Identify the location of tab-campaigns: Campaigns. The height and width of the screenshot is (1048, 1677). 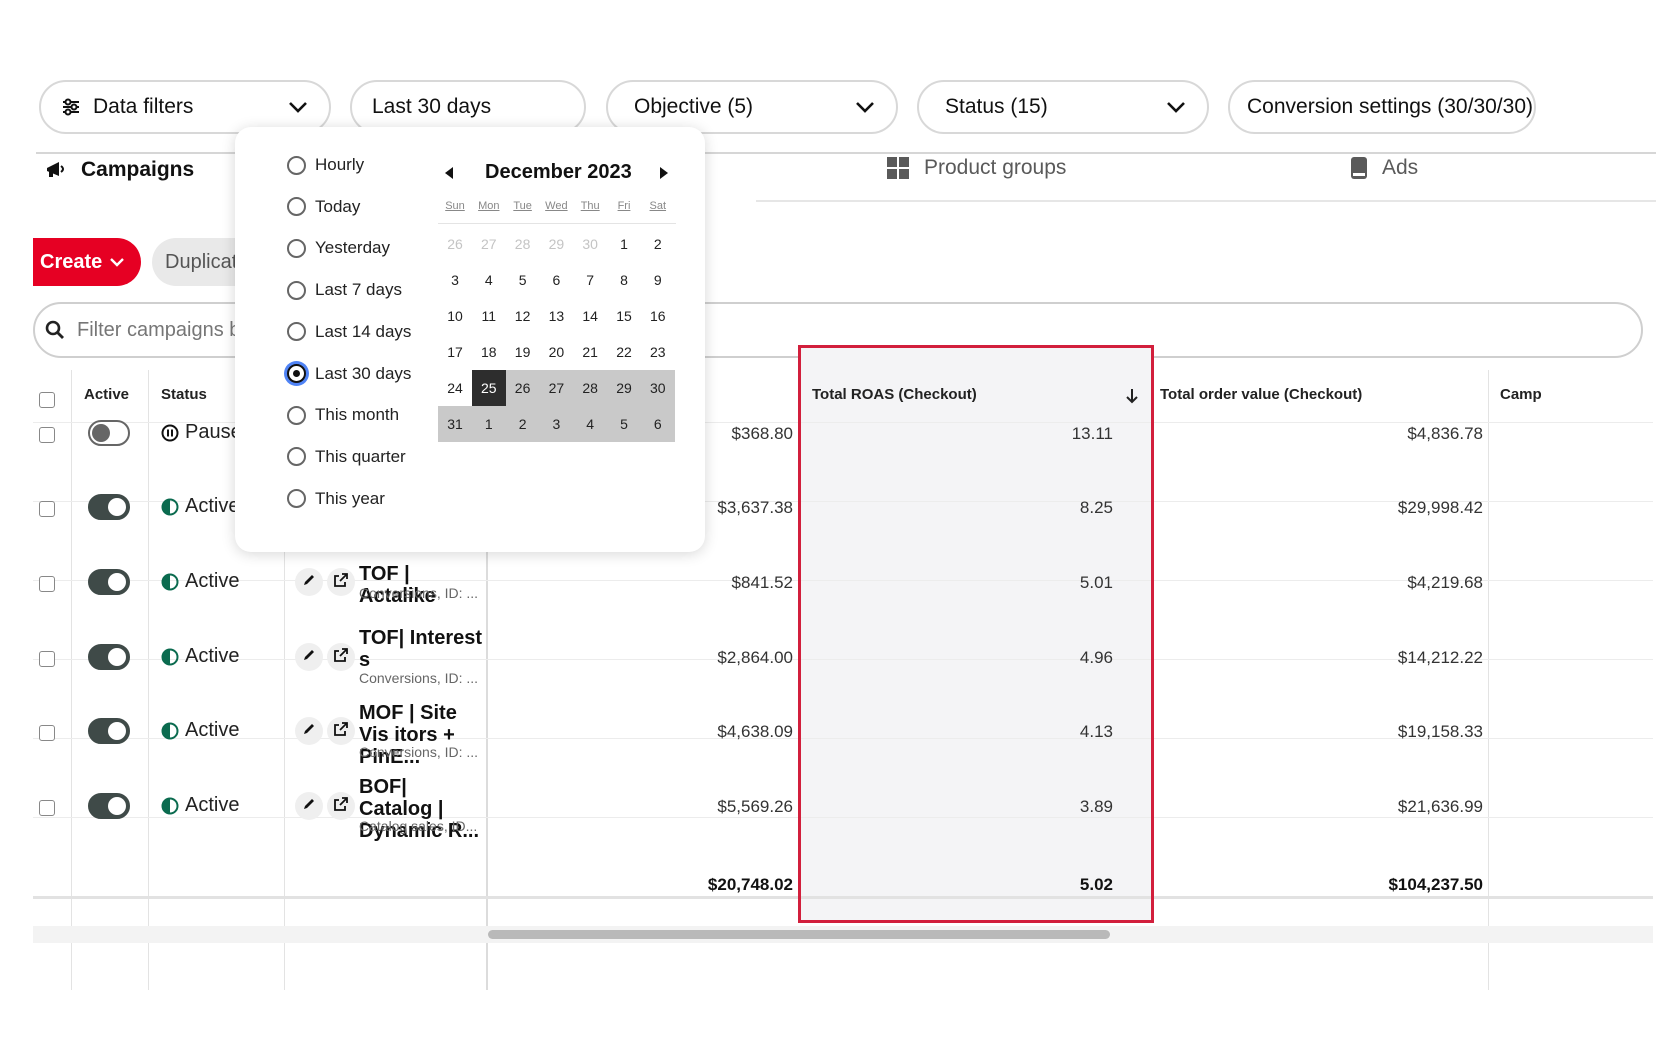
(119, 170).